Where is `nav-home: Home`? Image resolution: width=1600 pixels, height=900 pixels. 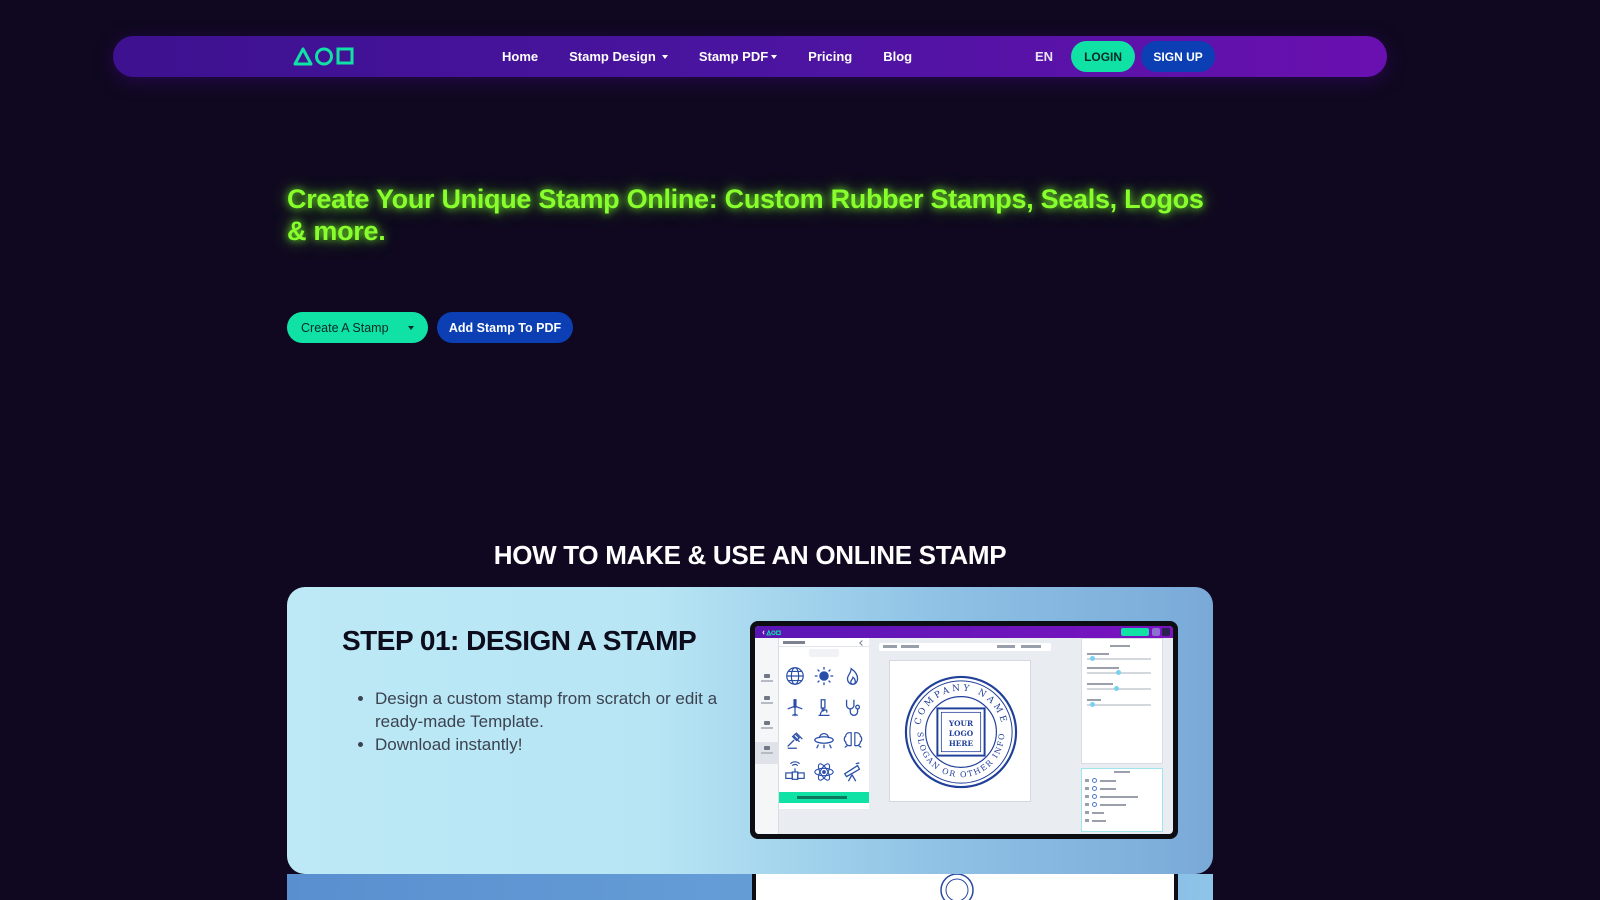
nav-home: Home is located at coordinates (520, 56).